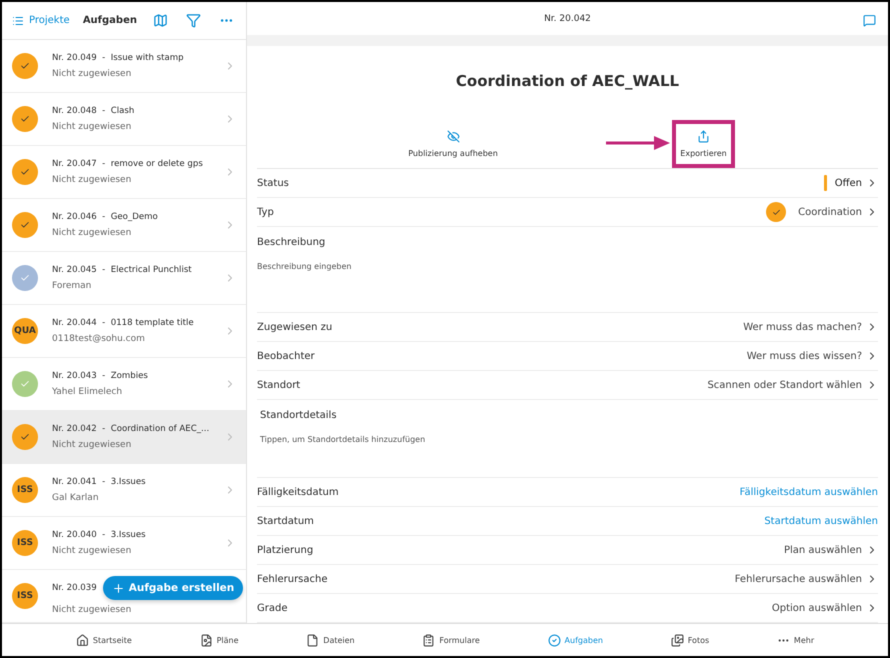 This screenshot has width=890, height=658. I want to click on comment-icon, so click(869, 20).